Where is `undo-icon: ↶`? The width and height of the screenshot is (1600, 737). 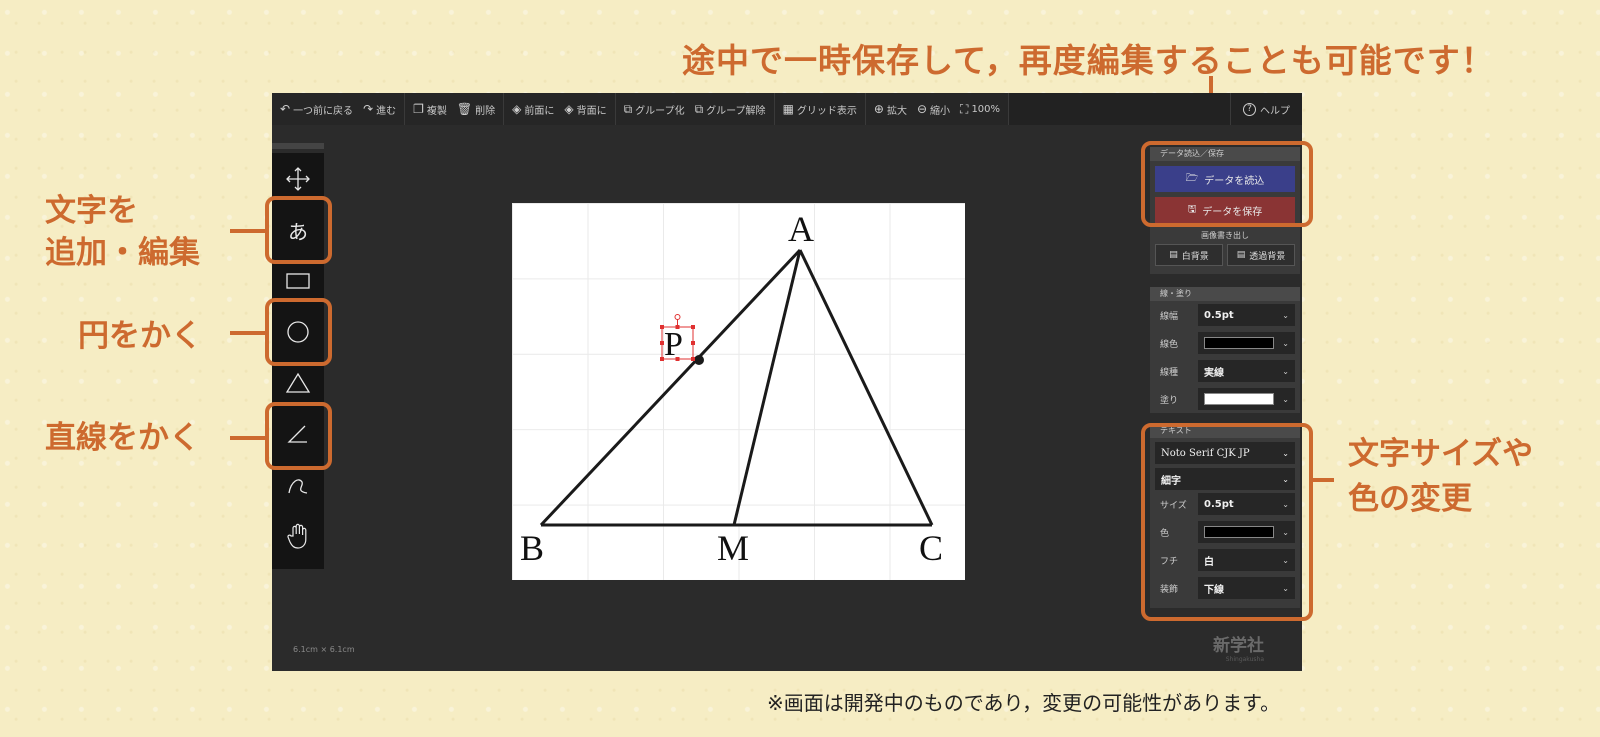
undo-icon: ↶ is located at coordinates (285, 109).